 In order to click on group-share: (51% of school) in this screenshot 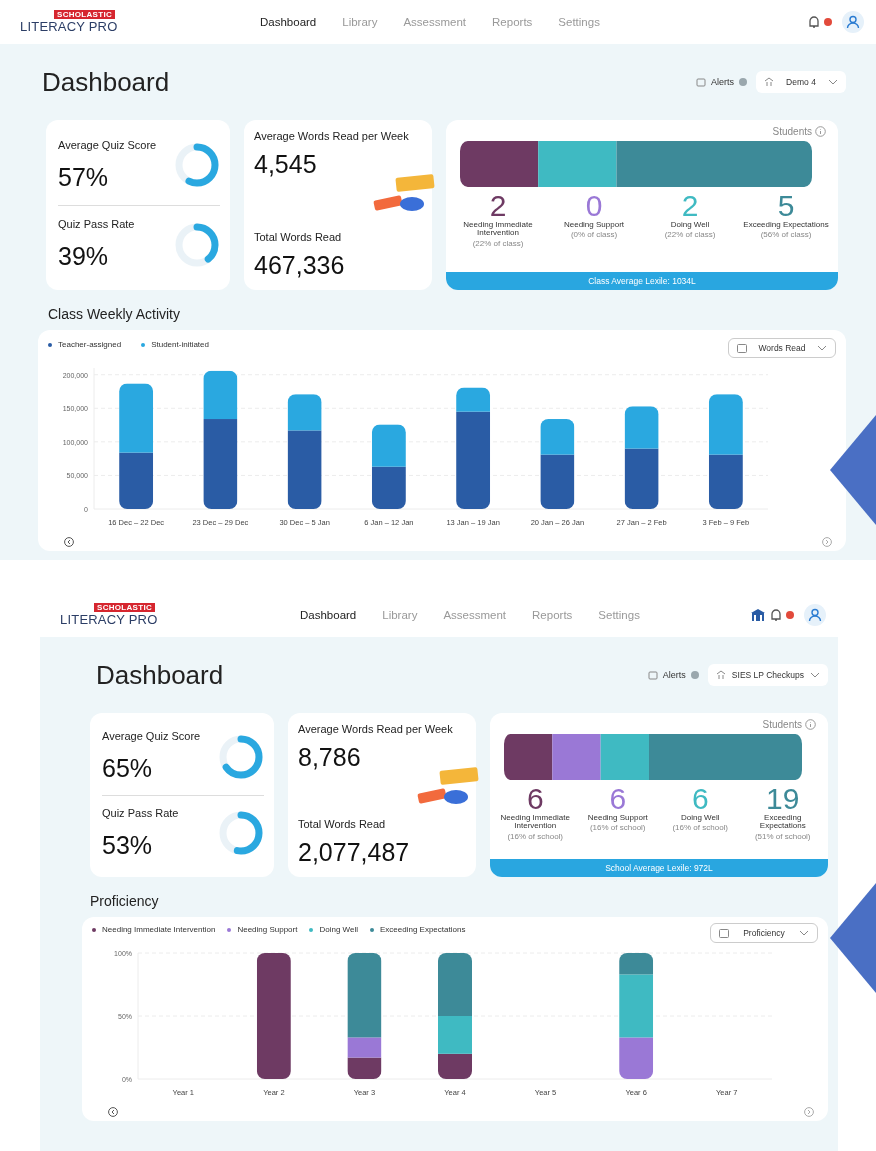, I will do `click(782, 836)`.